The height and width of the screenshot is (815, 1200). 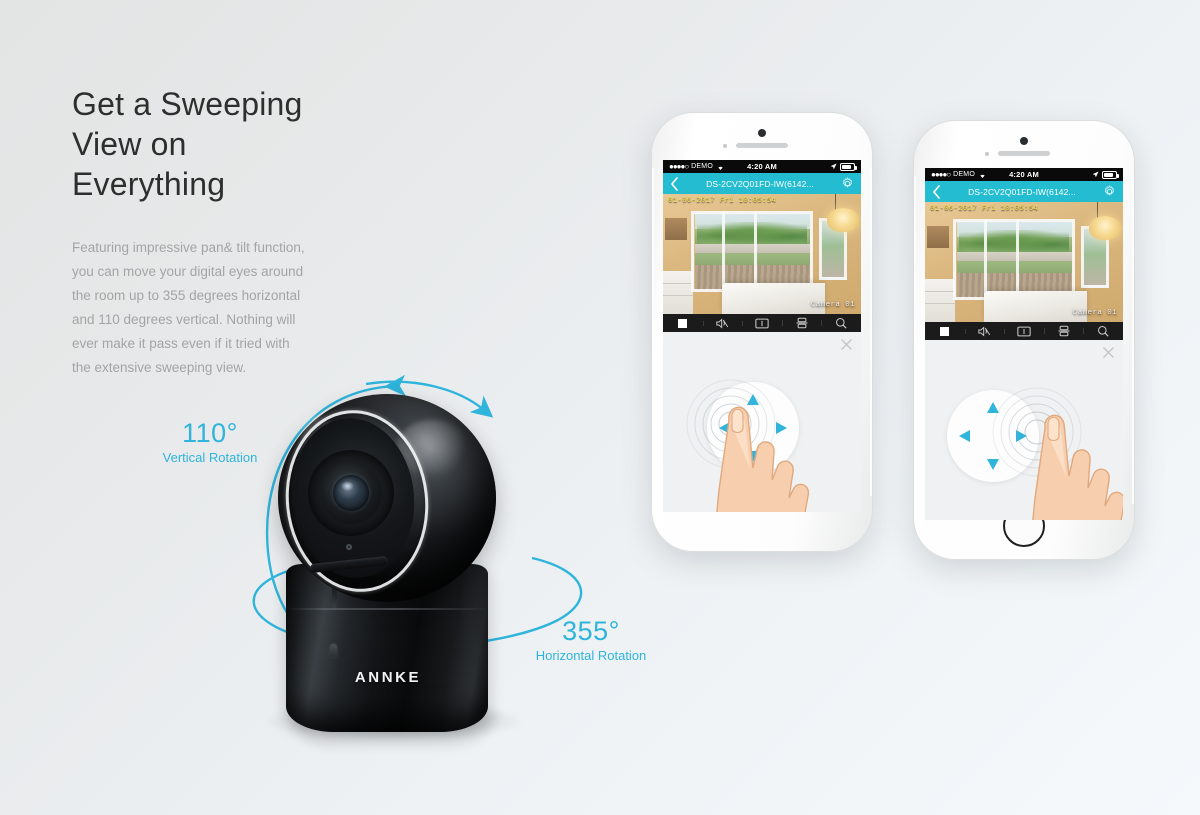 What do you see at coordinates (762, 145) in the screenshot?
I see `earpiece-speaker` at bounding box center [762, 145].